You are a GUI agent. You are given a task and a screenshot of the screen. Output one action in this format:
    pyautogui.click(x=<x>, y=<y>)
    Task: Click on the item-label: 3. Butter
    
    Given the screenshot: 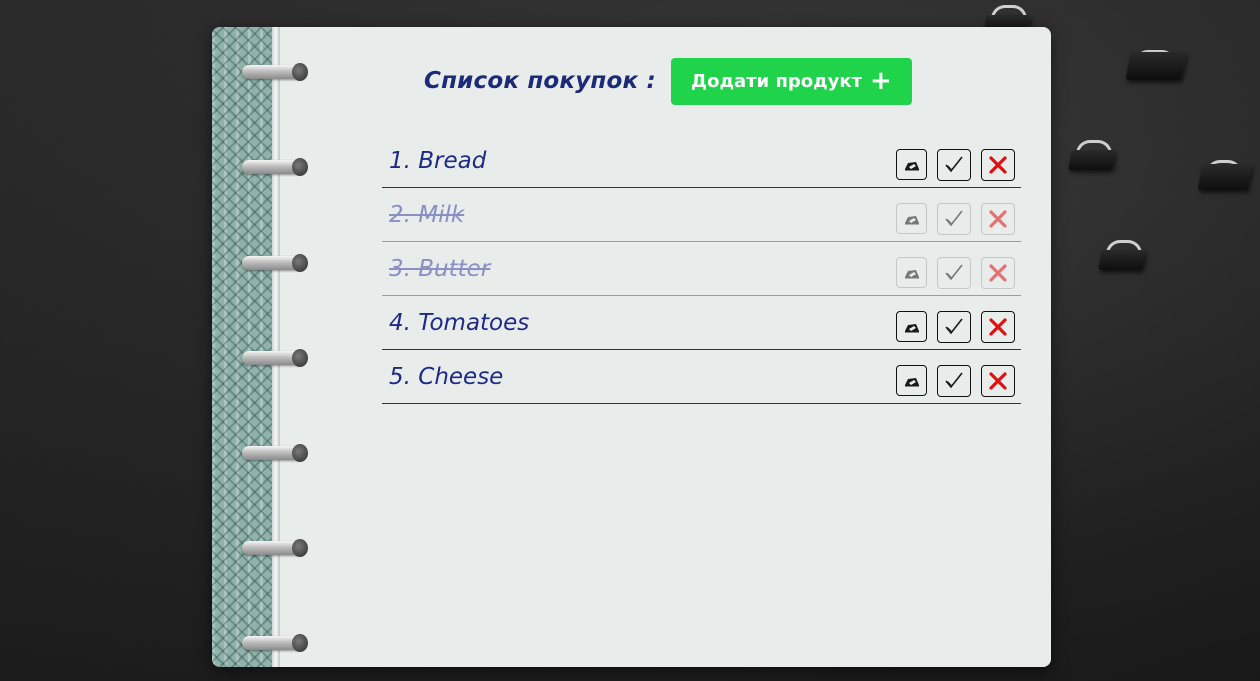 What is the action you would take?
    pyautogui.click(x=440, y=269)
    